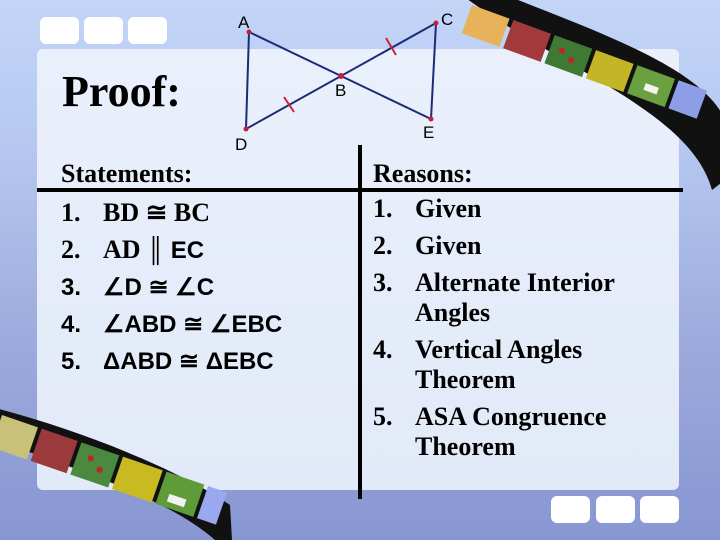  Describe the element at coordinates (247, 80) in the screenshot. I see `segment-ad` at that location.